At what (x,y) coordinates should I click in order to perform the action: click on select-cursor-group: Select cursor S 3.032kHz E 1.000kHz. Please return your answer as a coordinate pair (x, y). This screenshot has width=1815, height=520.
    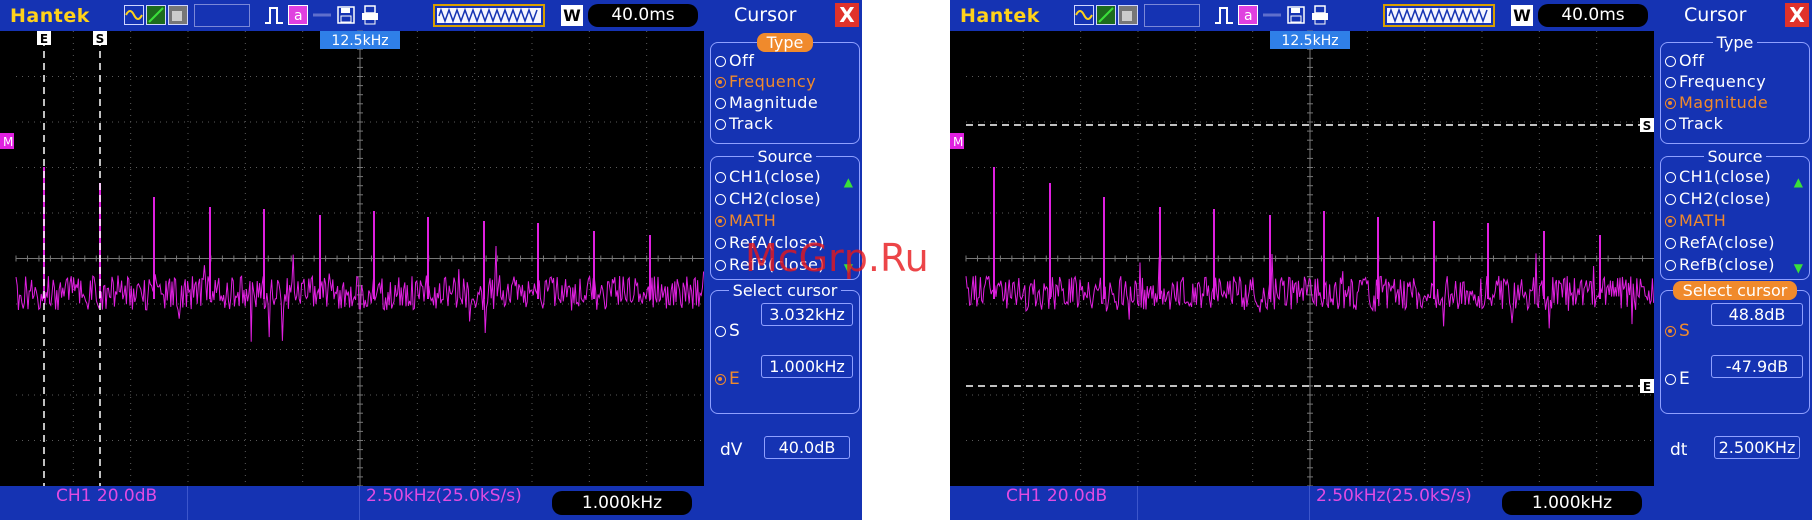
    Looking at the image, I should click on (785, 347).